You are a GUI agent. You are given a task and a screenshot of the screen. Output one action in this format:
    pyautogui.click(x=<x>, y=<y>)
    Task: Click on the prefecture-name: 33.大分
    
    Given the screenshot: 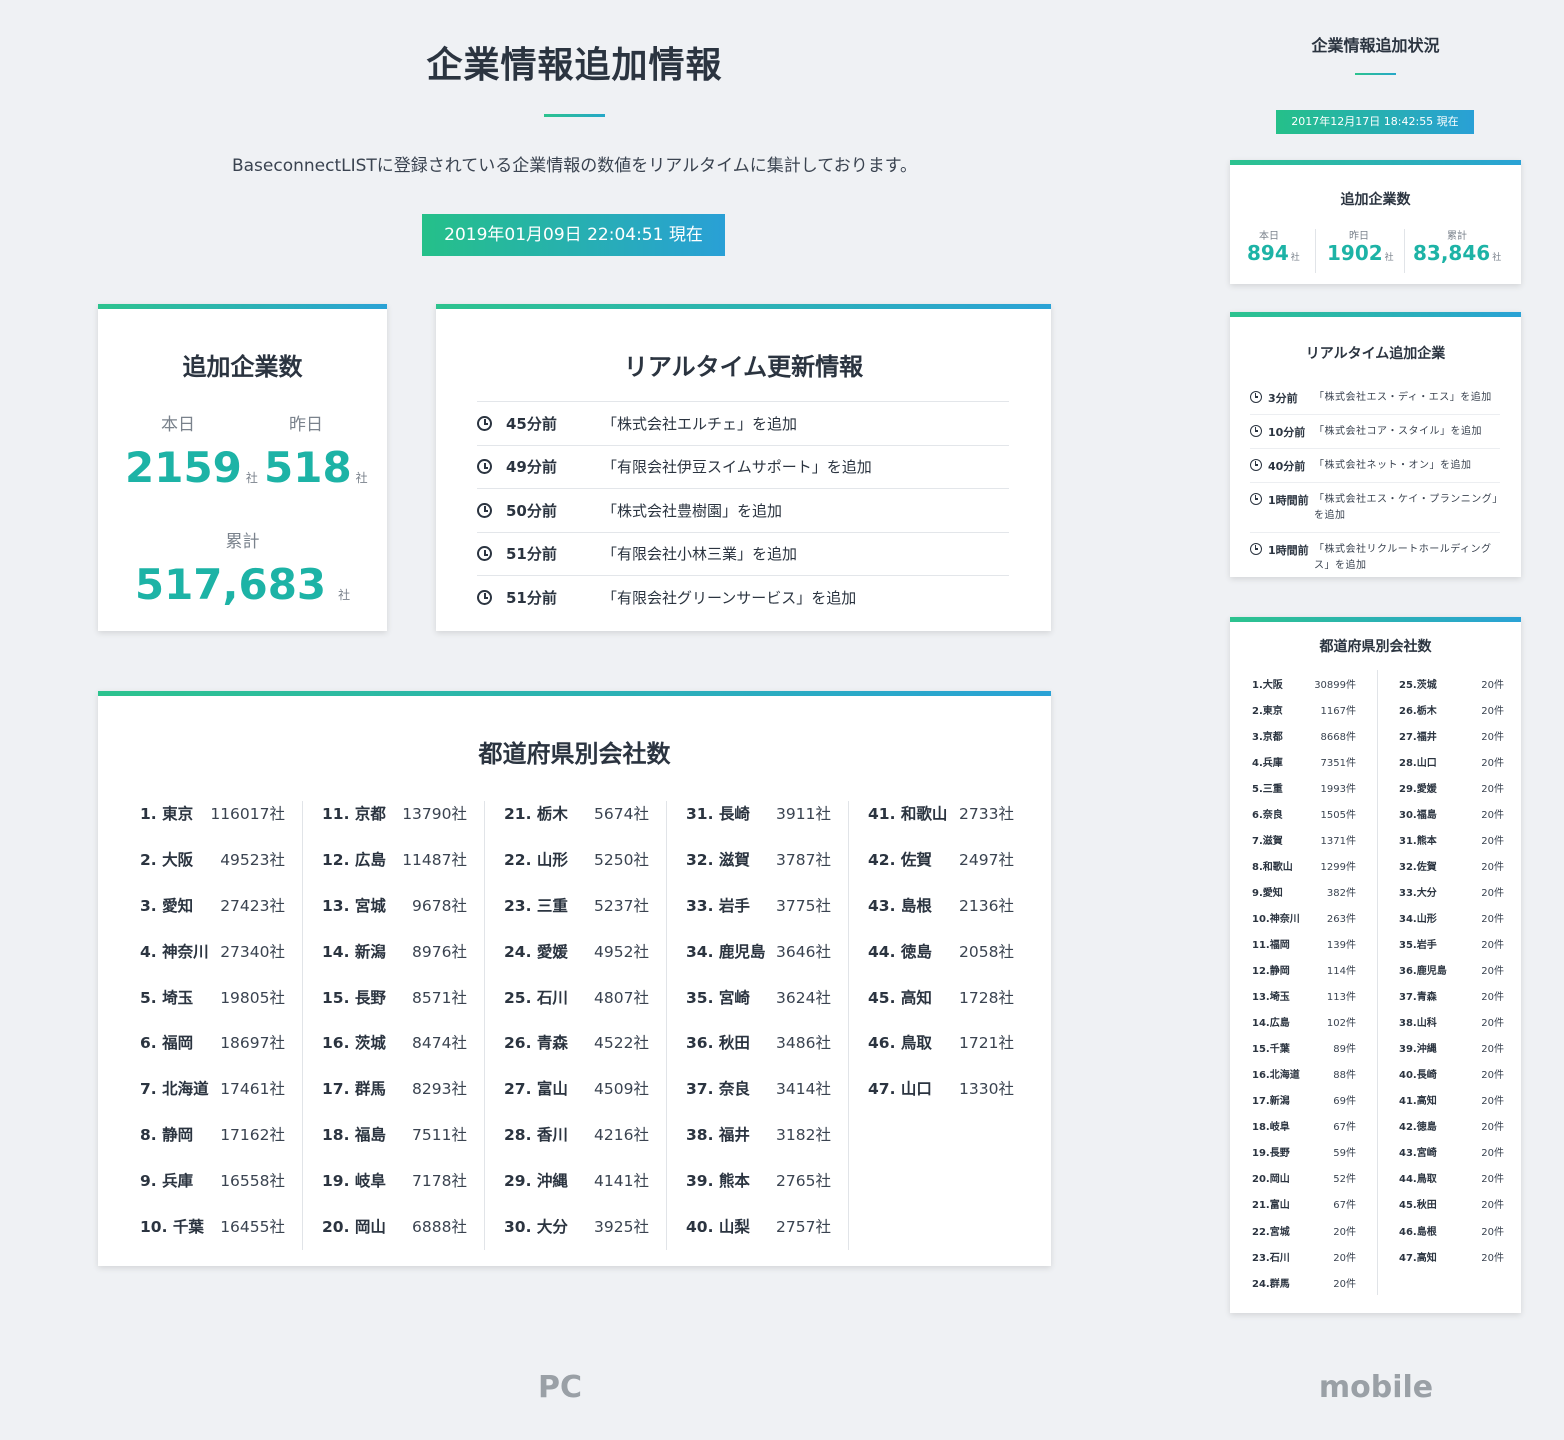 What is the action you would take?
    pyautogui.click(x=1418, y=893)
    